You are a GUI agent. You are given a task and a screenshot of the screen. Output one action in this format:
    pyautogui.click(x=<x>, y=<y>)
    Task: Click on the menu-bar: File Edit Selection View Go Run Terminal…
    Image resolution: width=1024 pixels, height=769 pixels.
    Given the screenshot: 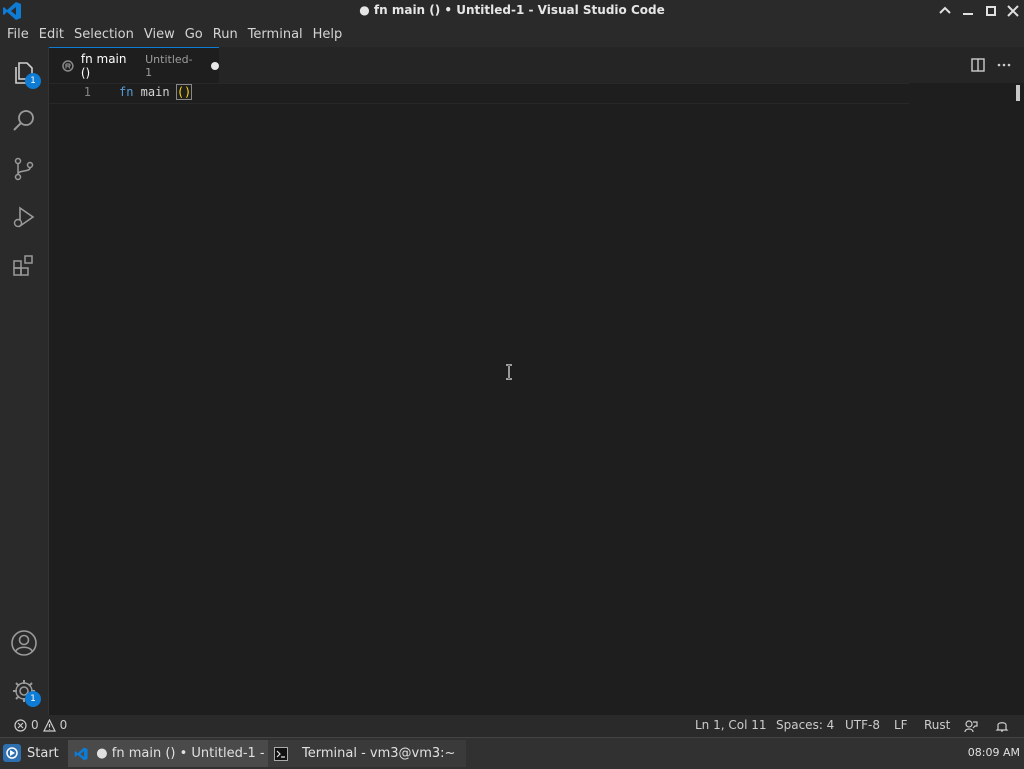 What is the action you would take?
    pyautogui.click(x=512, y=34)
    